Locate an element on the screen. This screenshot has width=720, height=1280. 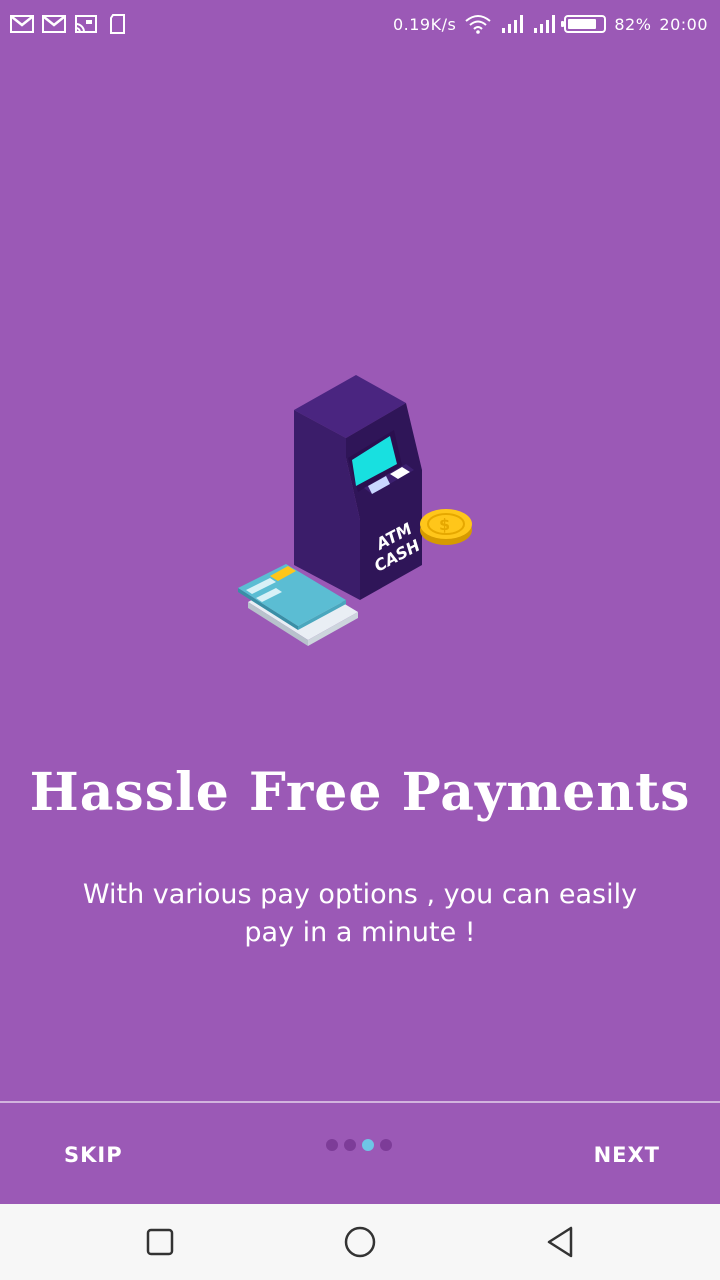
recents-icon is located at coordinates (160, 1242).